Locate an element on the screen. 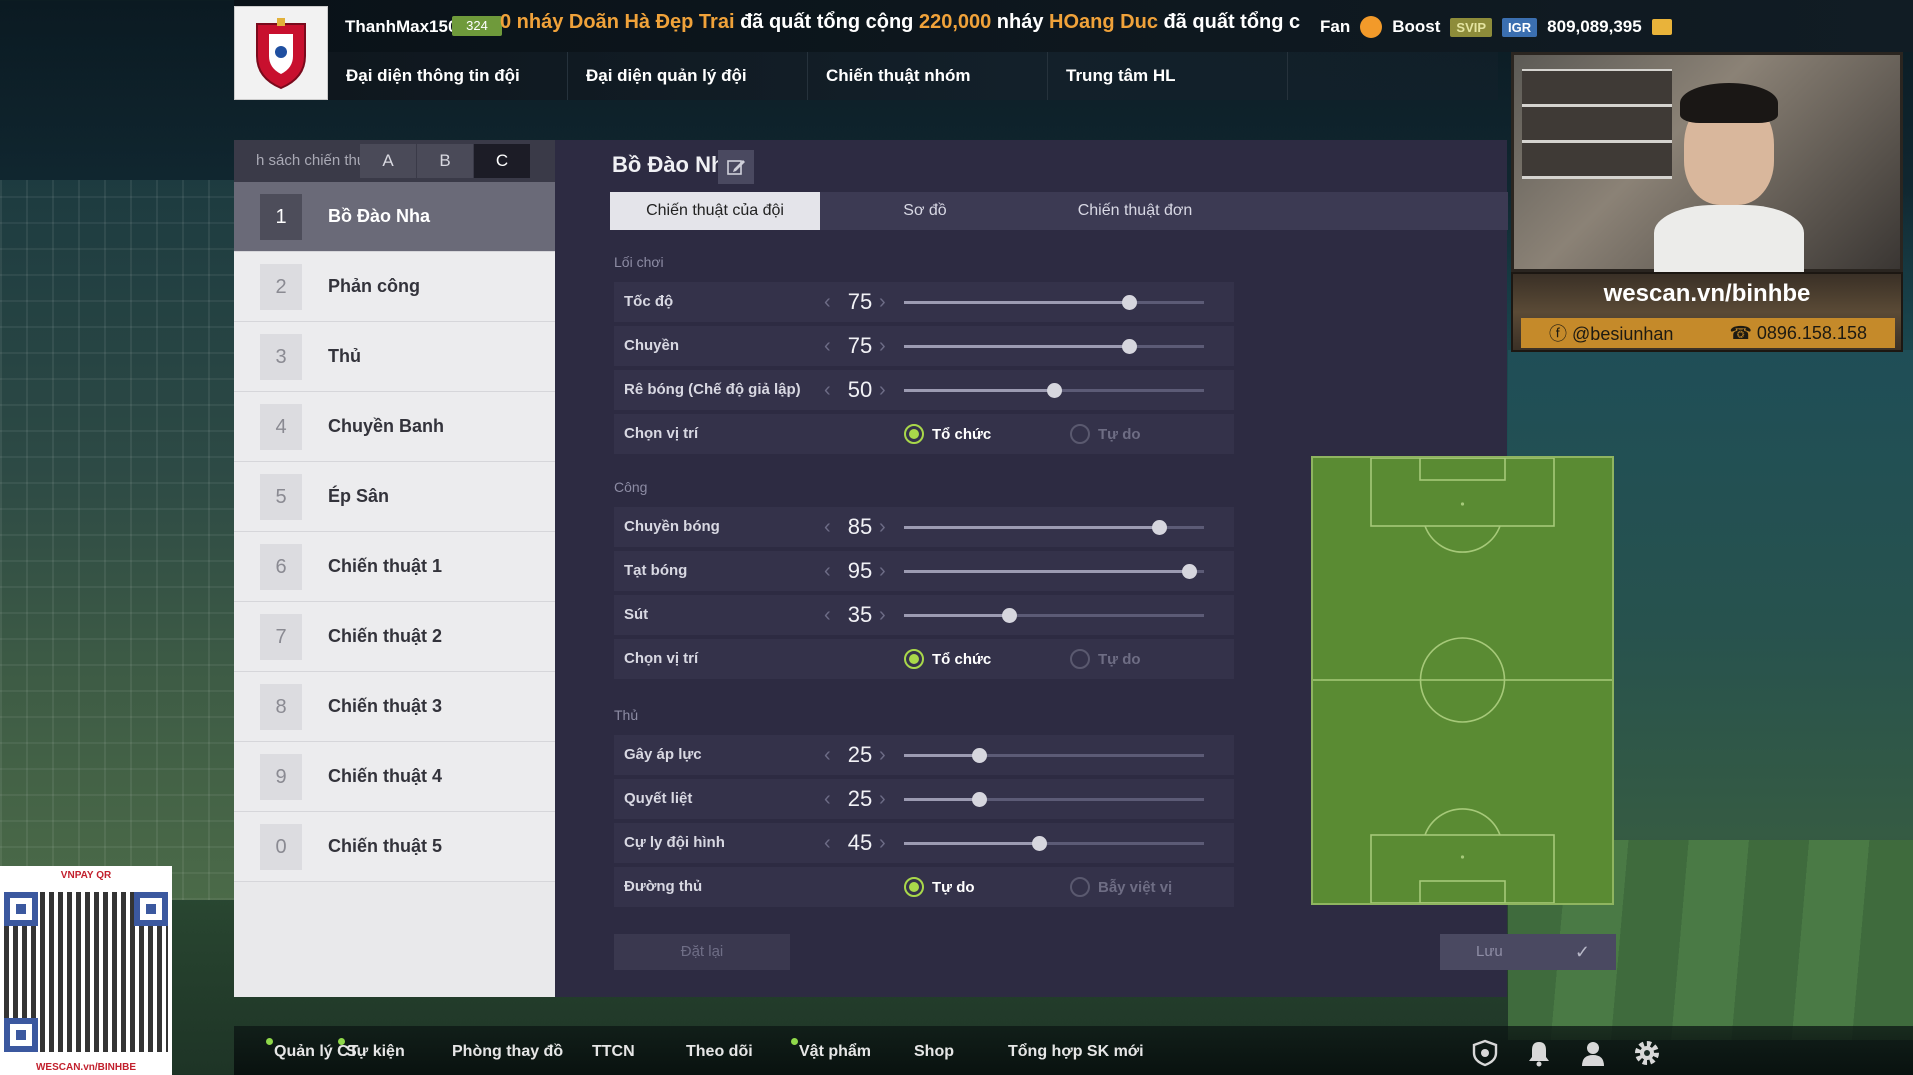 This screenshot has height=1075, width=1913. slider-row: Gây áp lực ‹ 25 › is located at coordinates (924, 755).